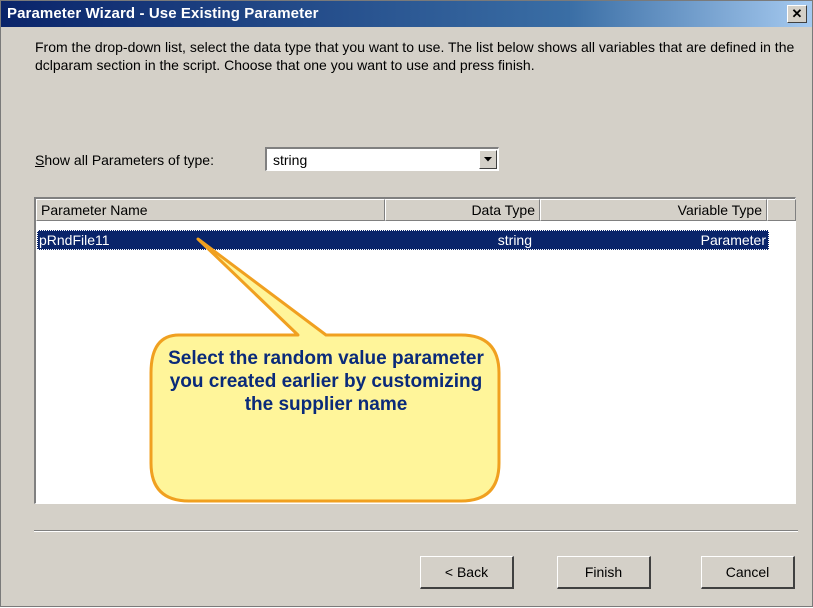  Describe the element at coordinates (781, 210) in the screenshot. I see `column-header-filler` at that location.